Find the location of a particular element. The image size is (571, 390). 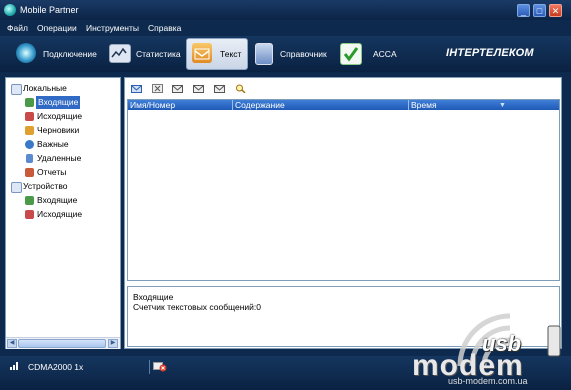

delete-icon is located at coordinates (157, 88).